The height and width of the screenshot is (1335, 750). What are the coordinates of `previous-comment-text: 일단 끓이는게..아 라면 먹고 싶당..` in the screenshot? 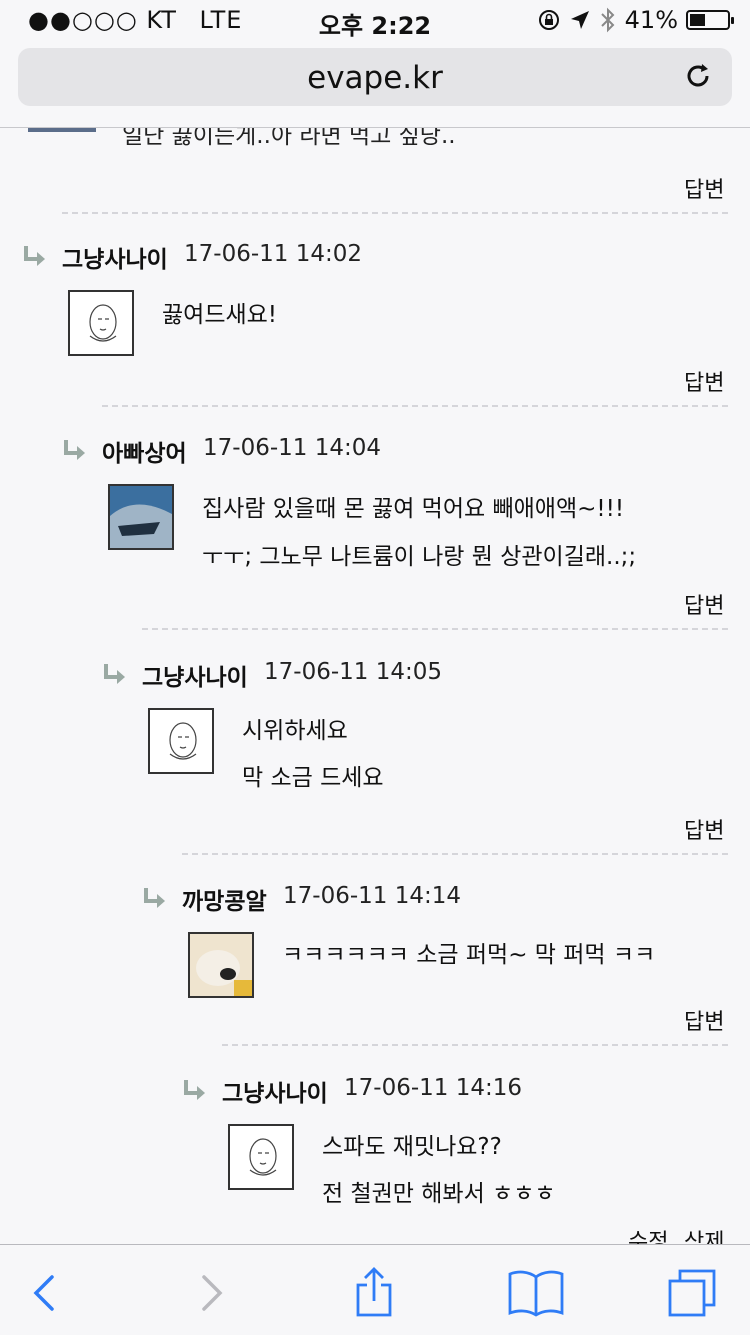 It's located at (289, 138).